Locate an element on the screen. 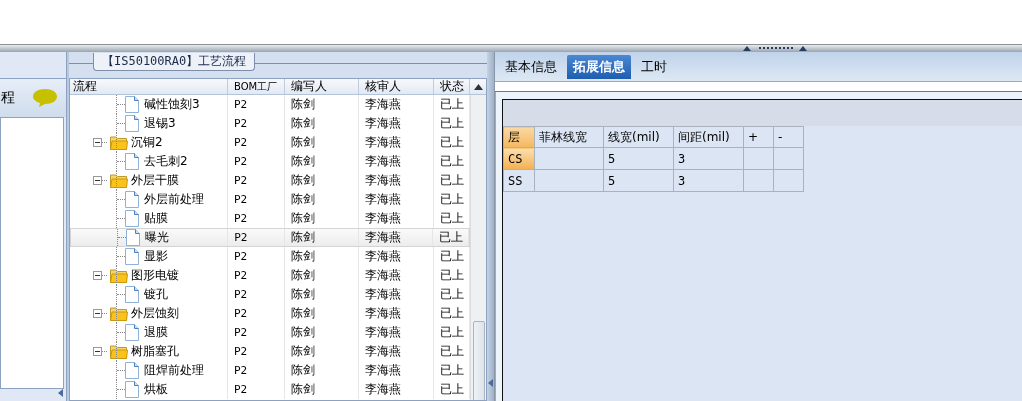 The image size is (1022, 401). tree-row: 外层干膜 P2 陈剑 李海燕 已上 is located at coordinates (270, 180).